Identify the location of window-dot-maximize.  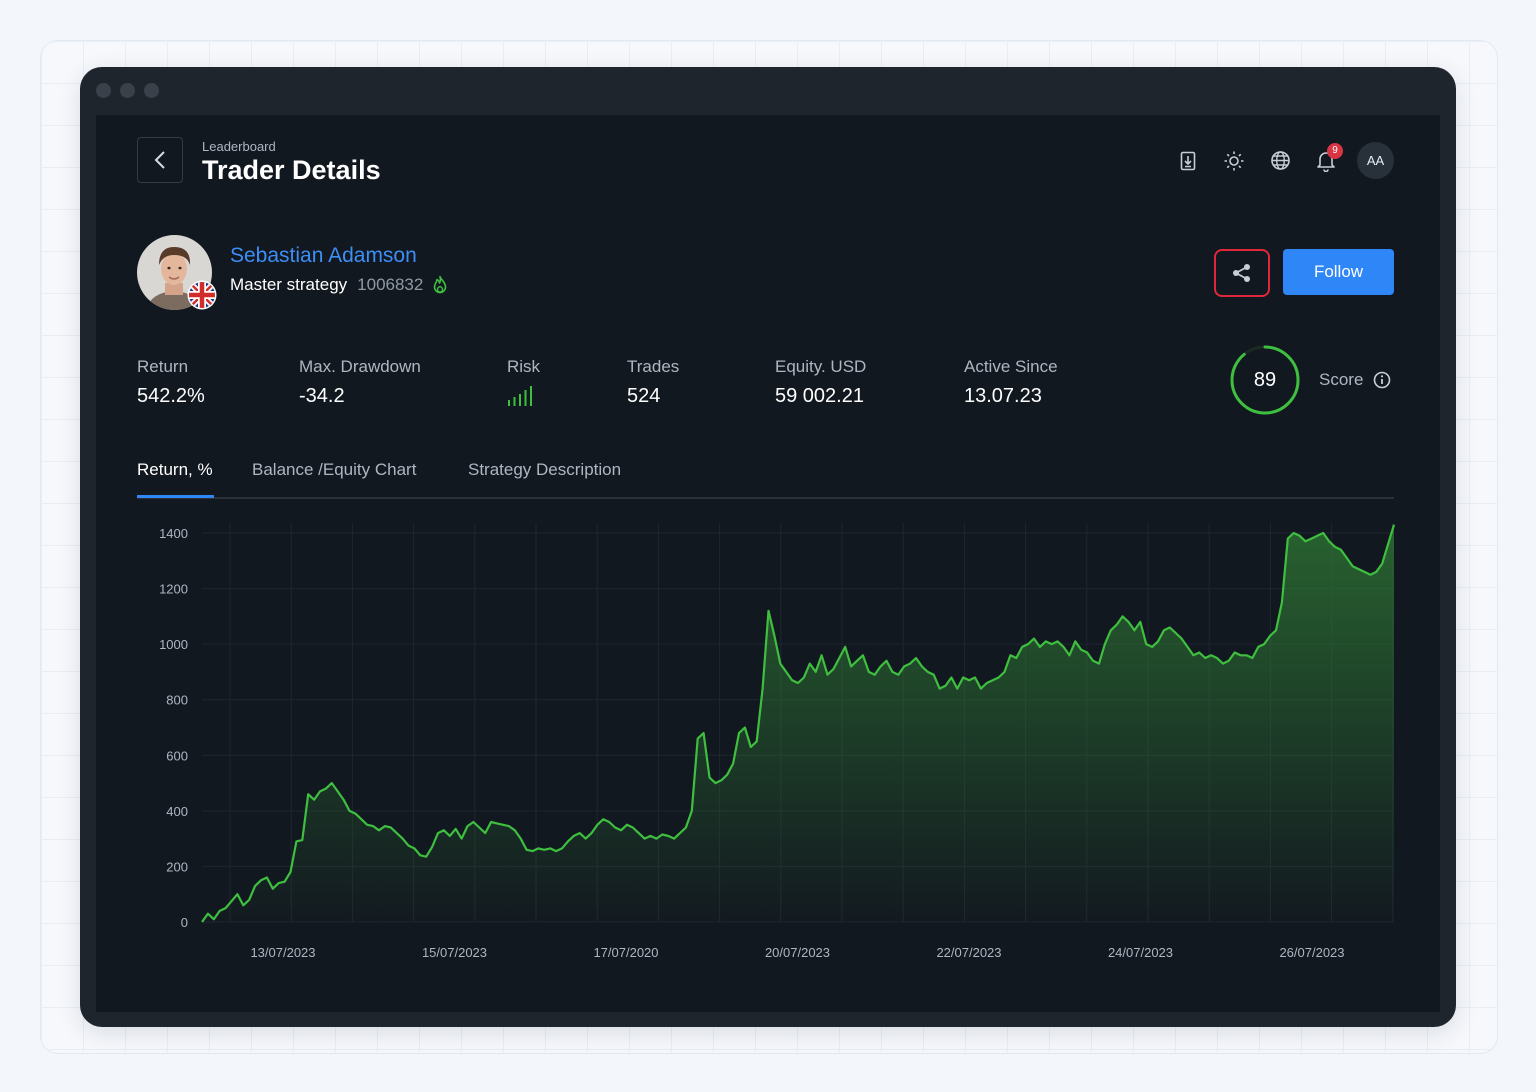
(151, 90).